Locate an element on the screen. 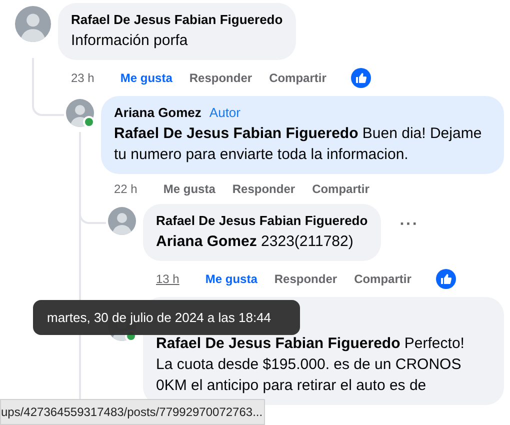 The image size is (510, 425). comment-text: Información porfa is located at coordinates (130, 41).